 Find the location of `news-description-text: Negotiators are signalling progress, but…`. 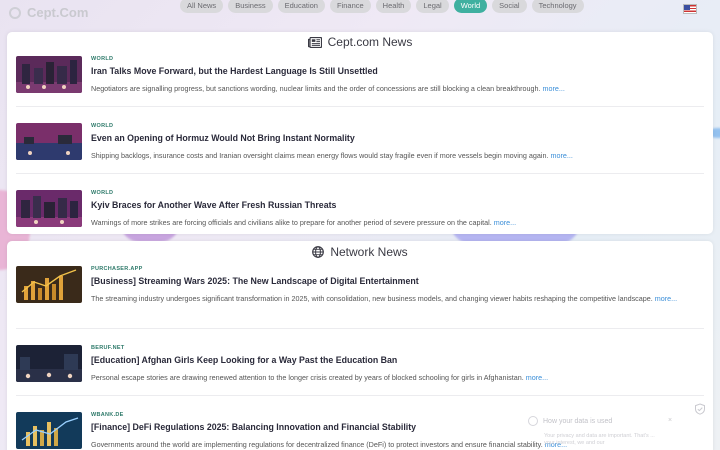

news-description-text: Negotiators are signalling progress, but… is located at coordinates (316, 88).